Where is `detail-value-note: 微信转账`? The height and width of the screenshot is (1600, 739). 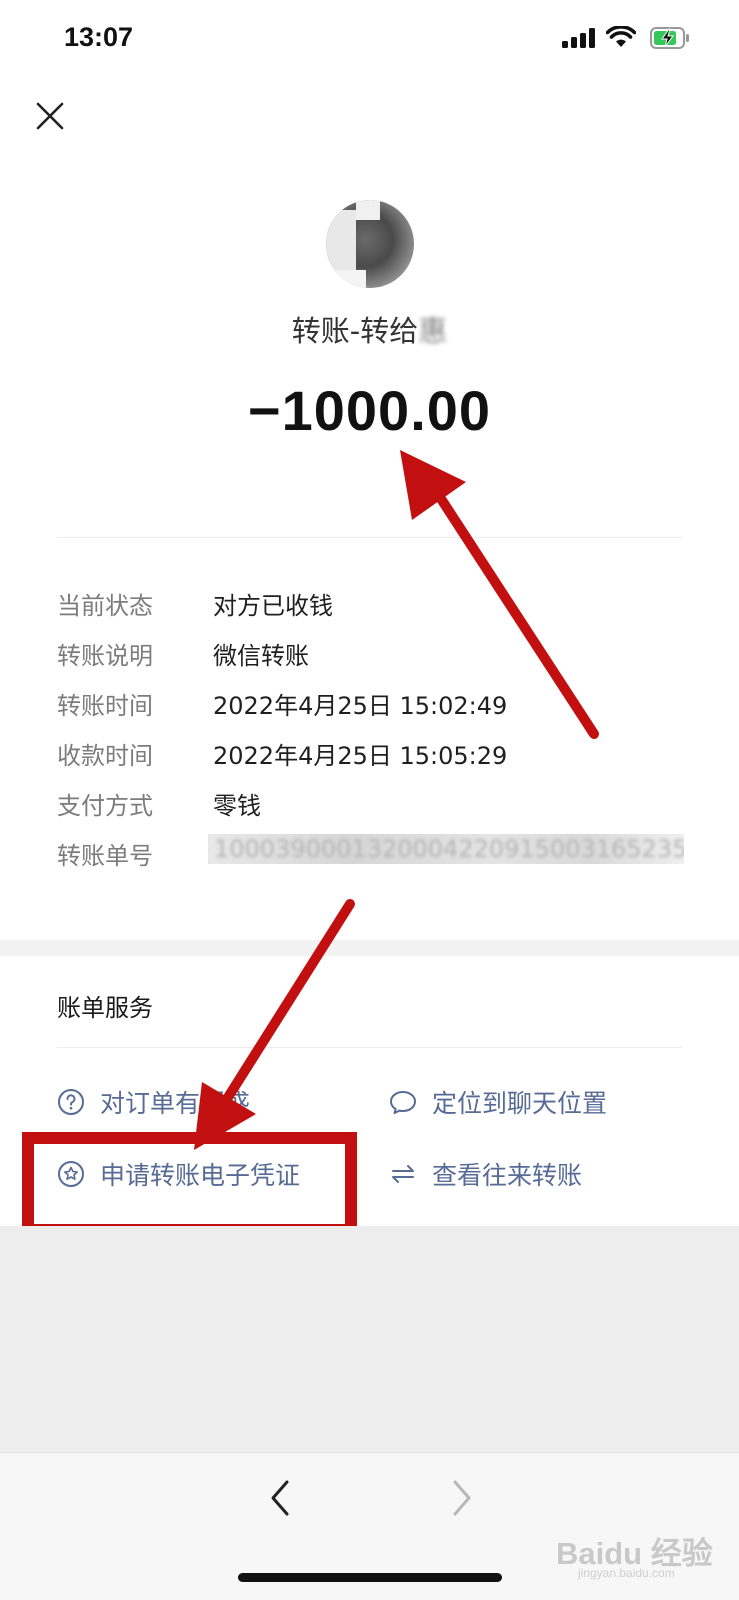 detail-value-note: 微信转账 is located at coordinates (261, 656).